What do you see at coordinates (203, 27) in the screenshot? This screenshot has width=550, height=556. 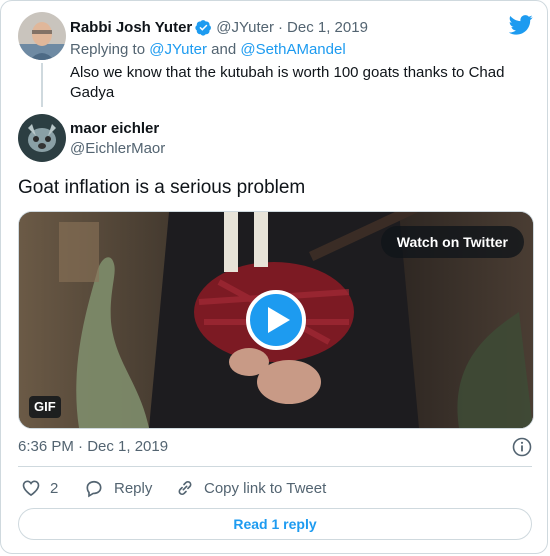 I see `verified-badge-icon` at bounding box center [203, 27].